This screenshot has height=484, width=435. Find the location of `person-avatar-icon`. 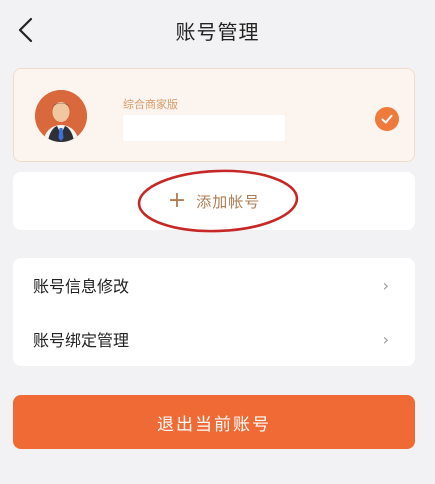

person-avatar-icon is located at coordinates (61, 116).